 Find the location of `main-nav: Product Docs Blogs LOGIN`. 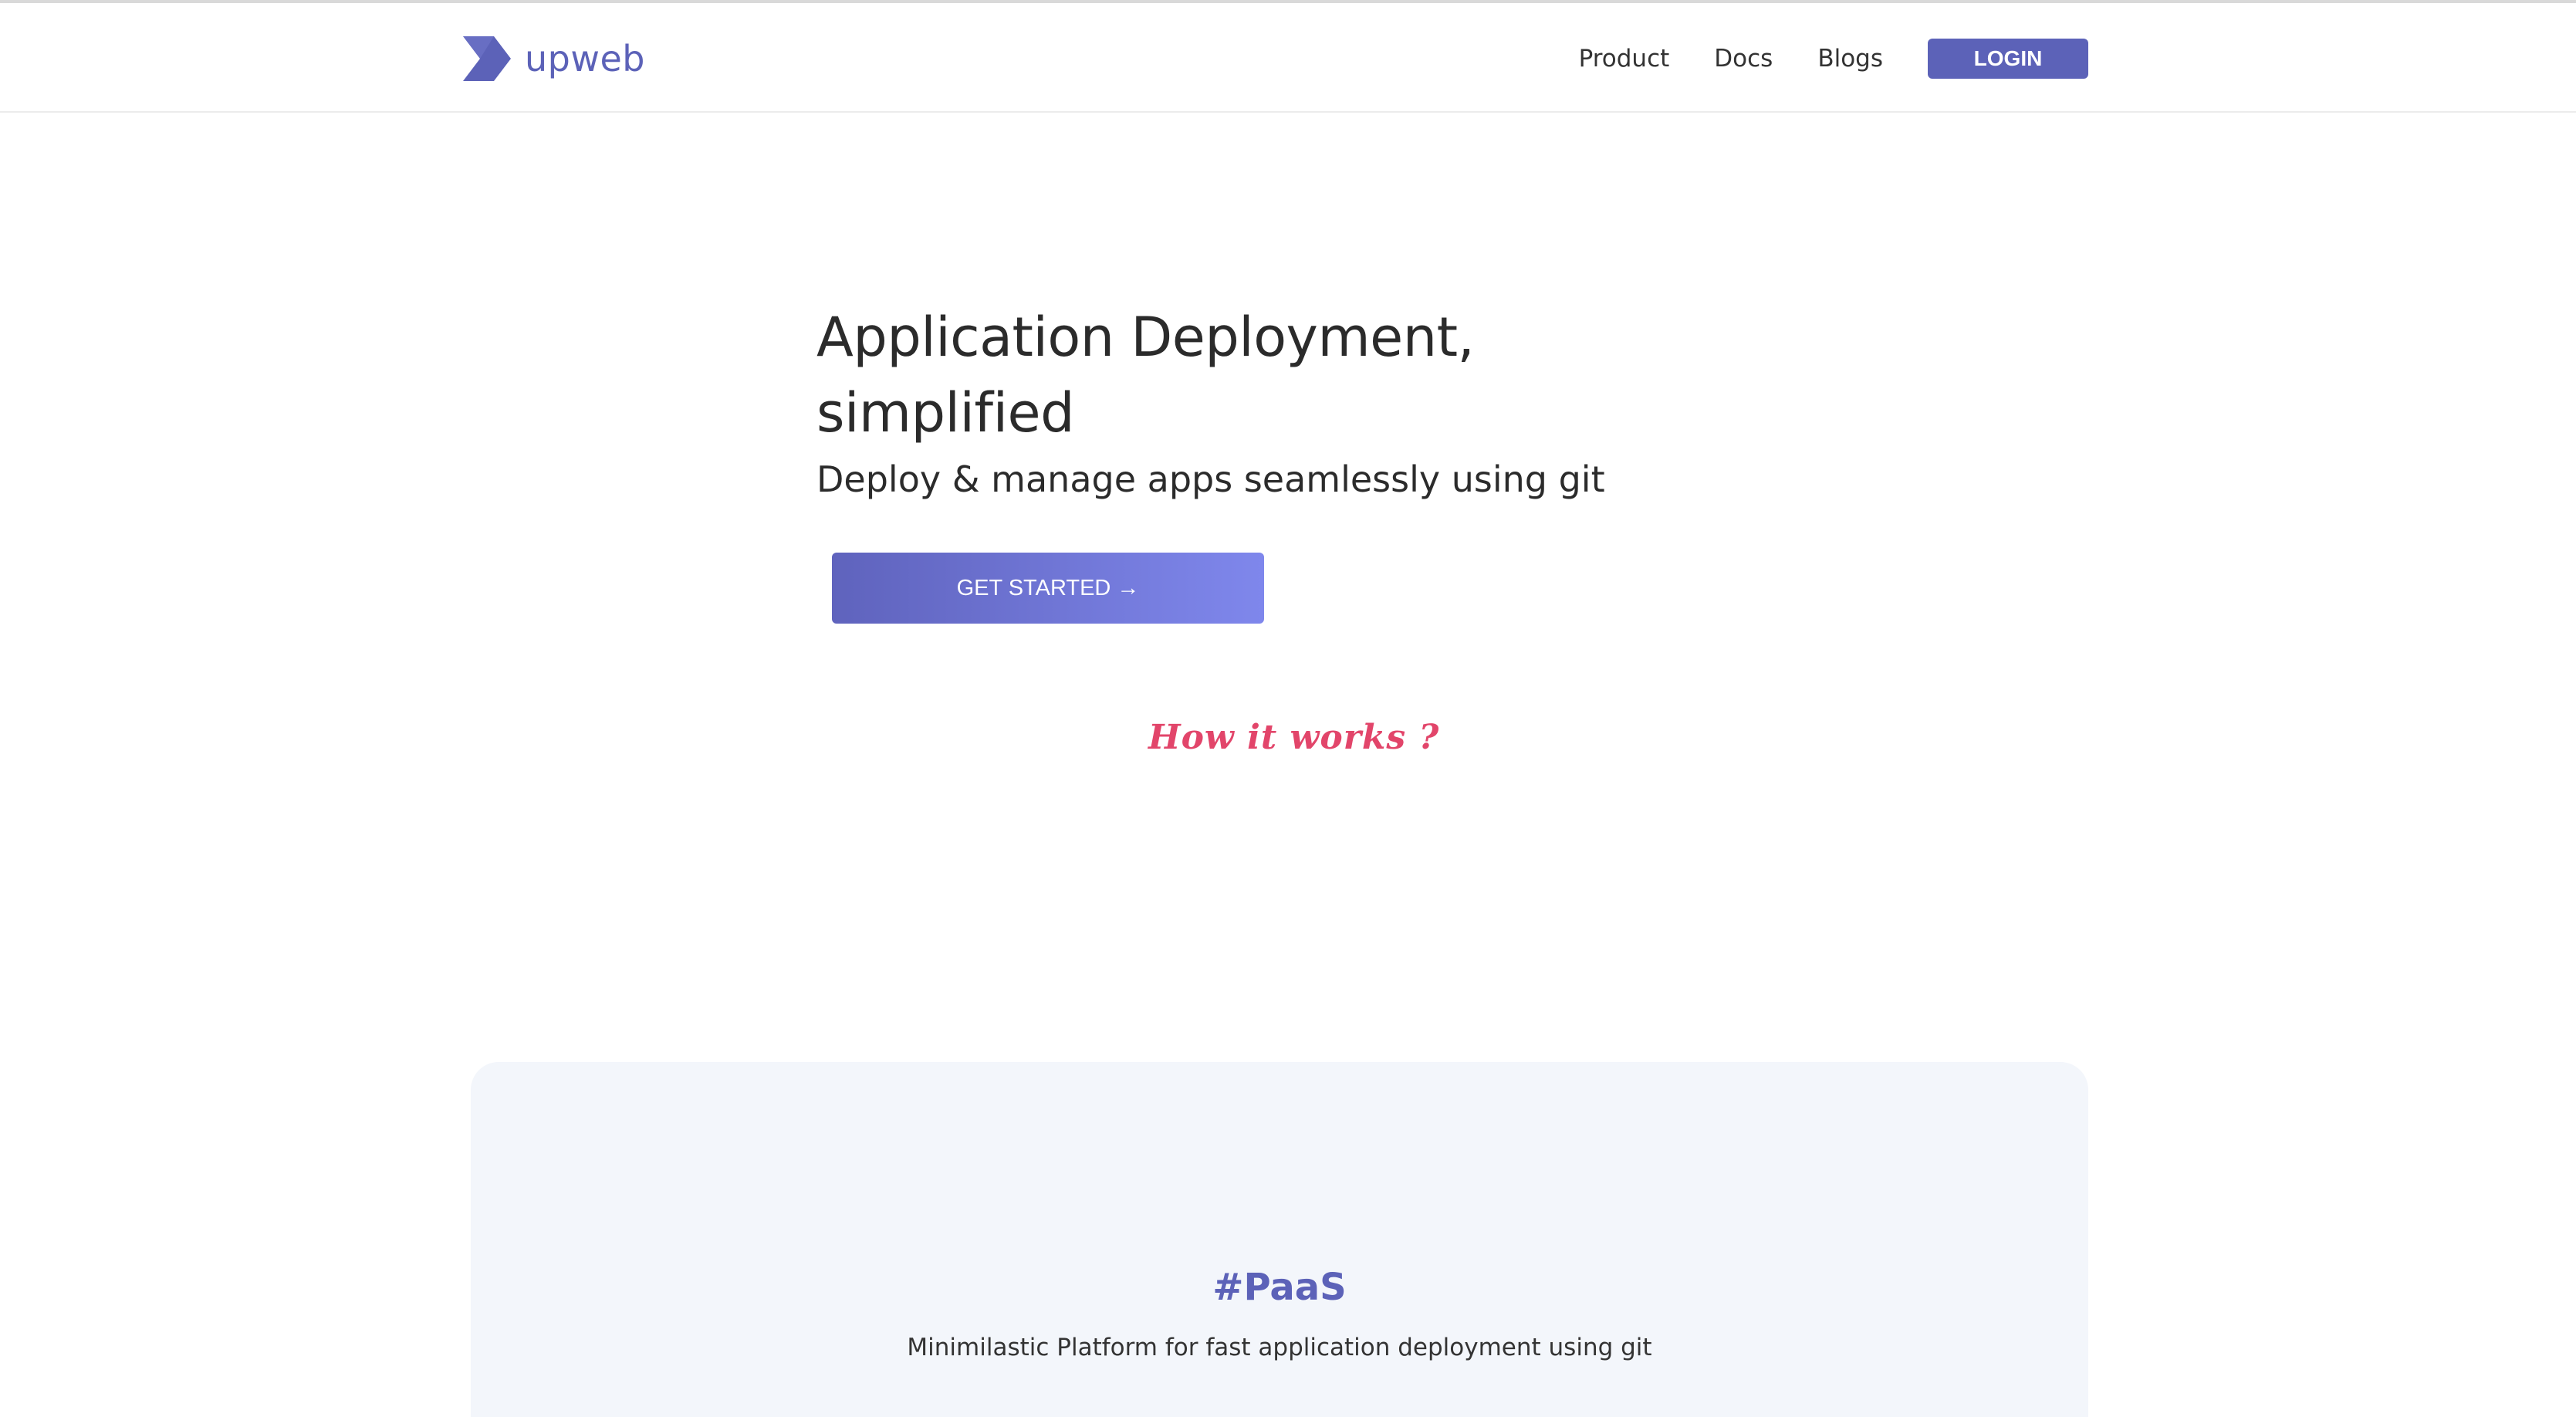

main-nav: Product Docs Blogs LOGIN is located at coordinates (1833, 59).